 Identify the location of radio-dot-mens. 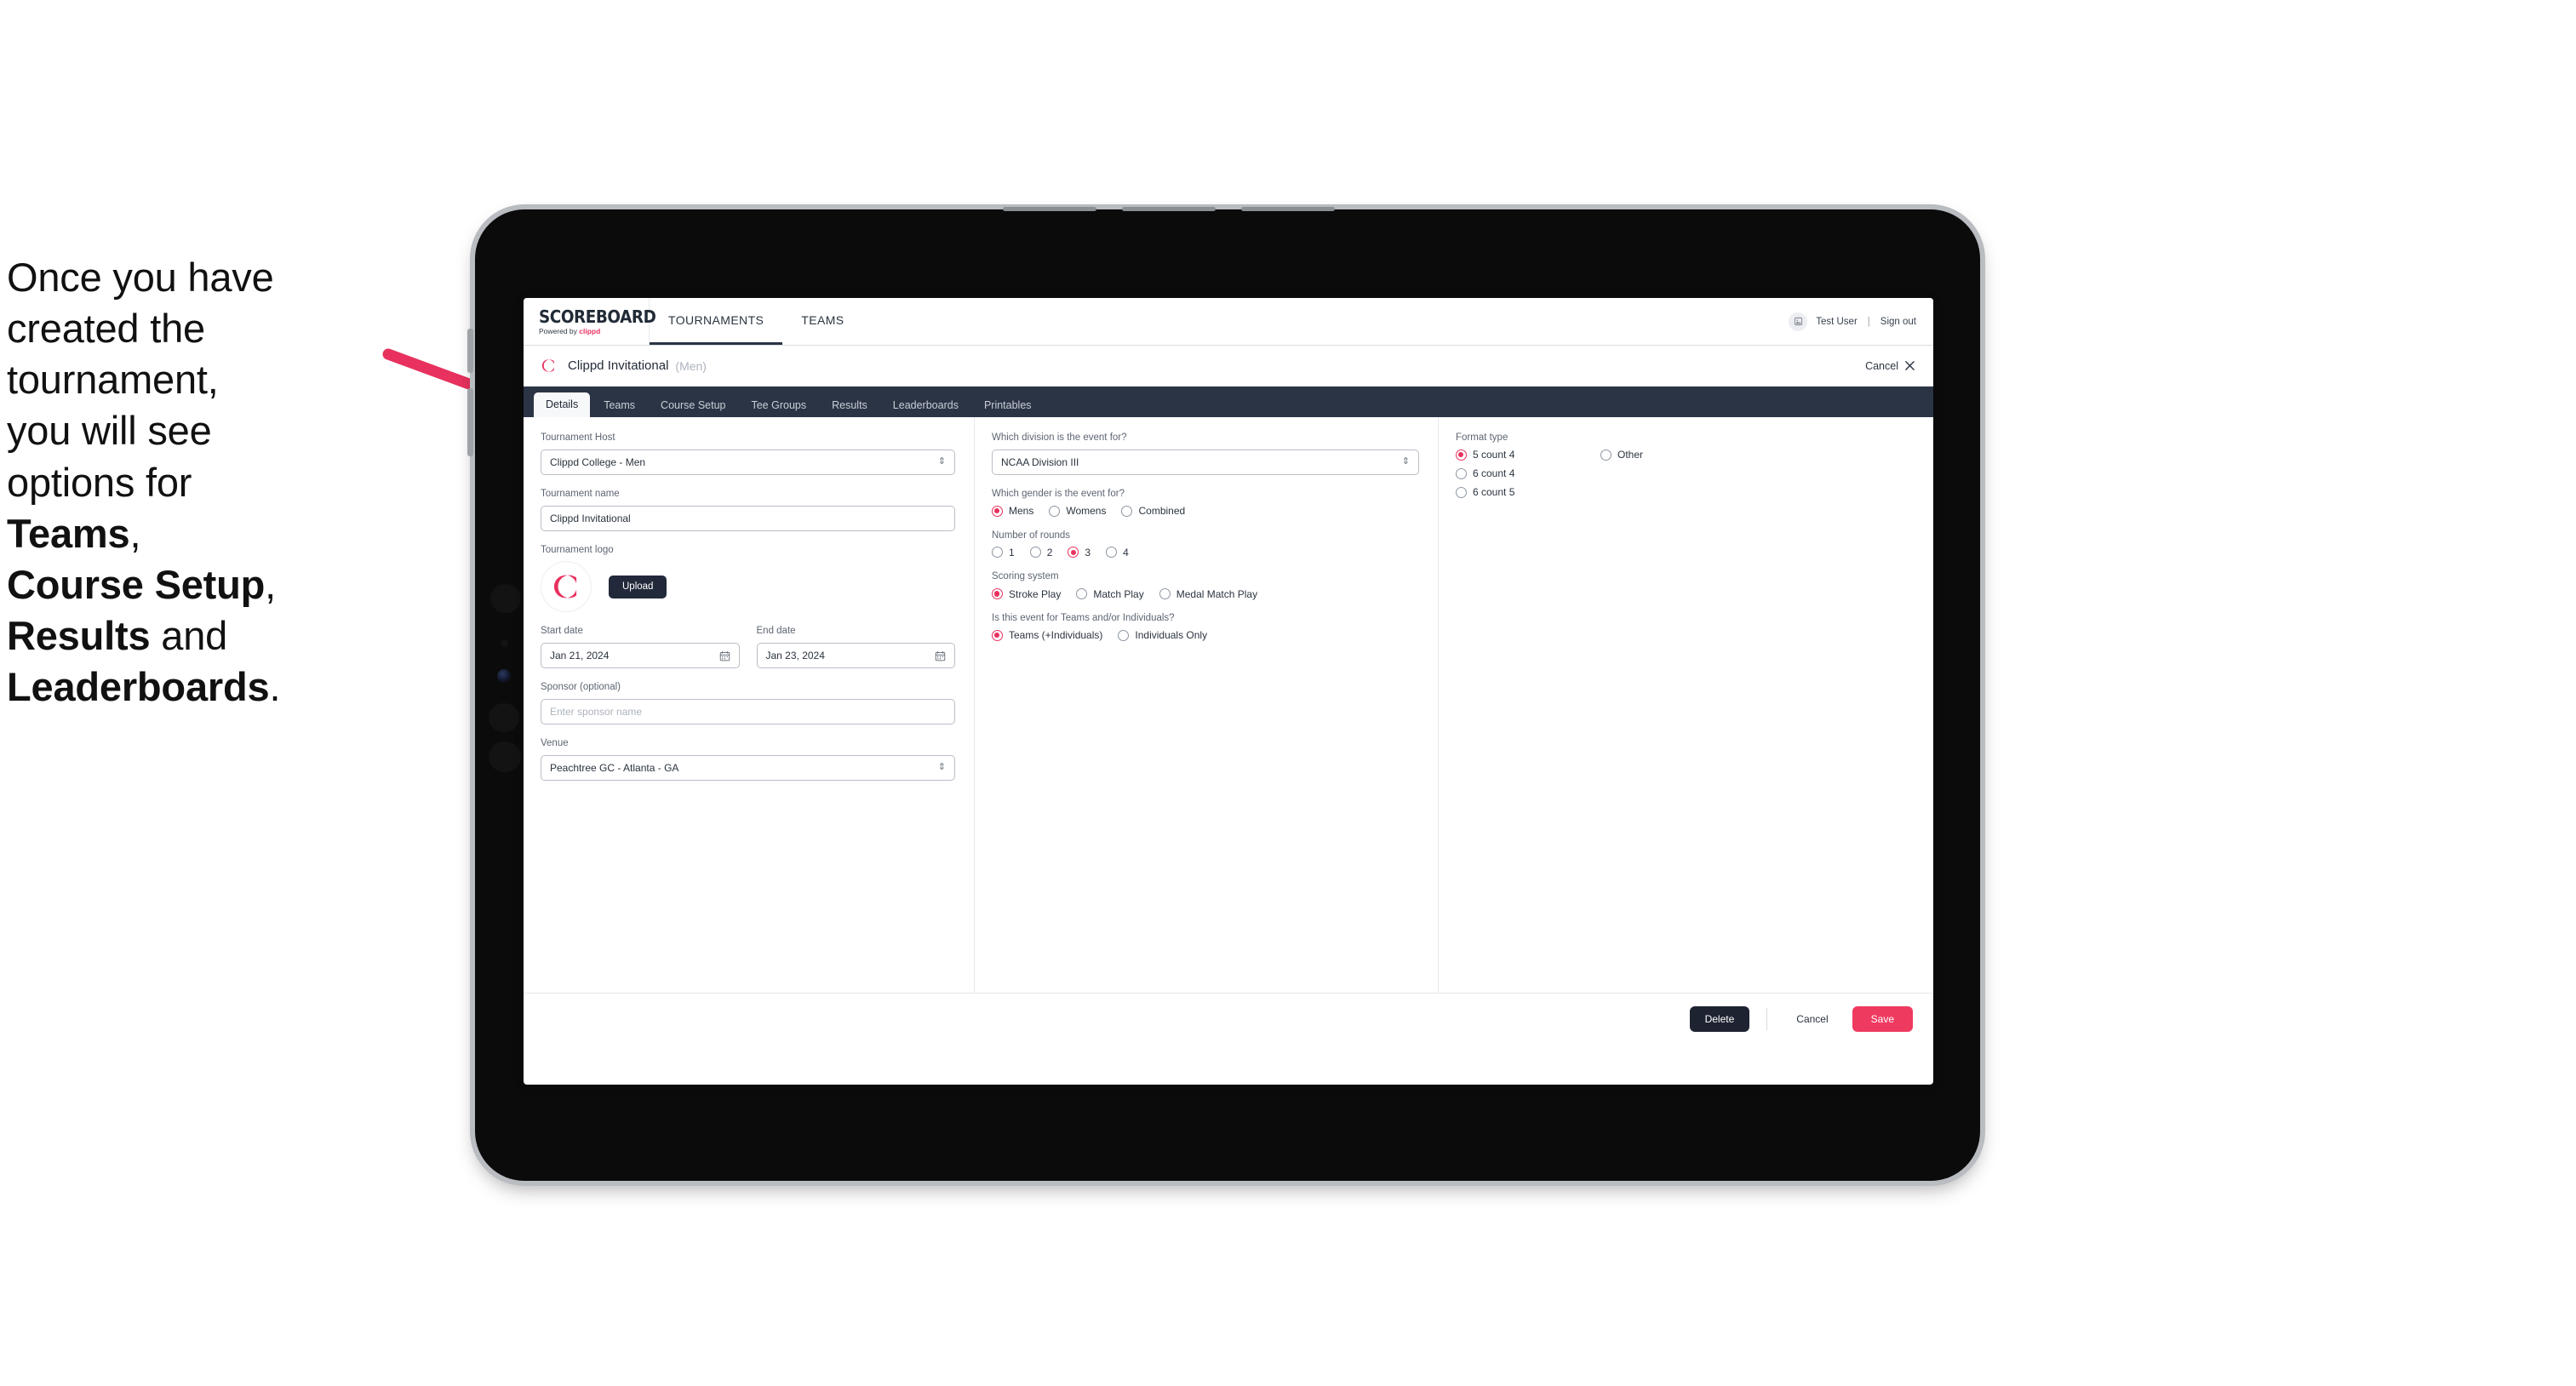
(998, 511).